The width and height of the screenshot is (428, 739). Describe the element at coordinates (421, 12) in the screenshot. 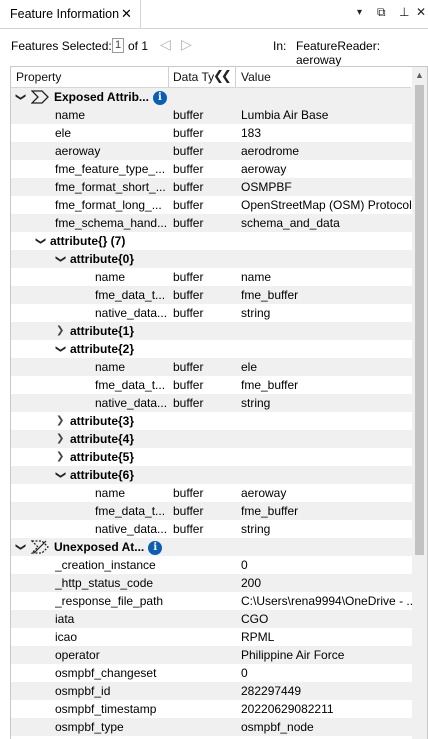

I see `close-window-icon: ✕` at that location.